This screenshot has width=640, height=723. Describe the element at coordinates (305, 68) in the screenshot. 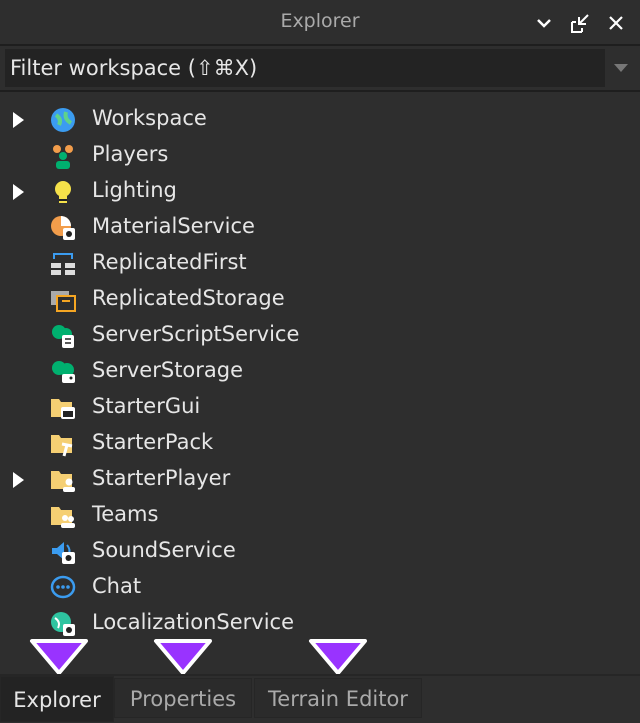

I see `filter-input: Filter workspace (⇧⌘X)` at that location.